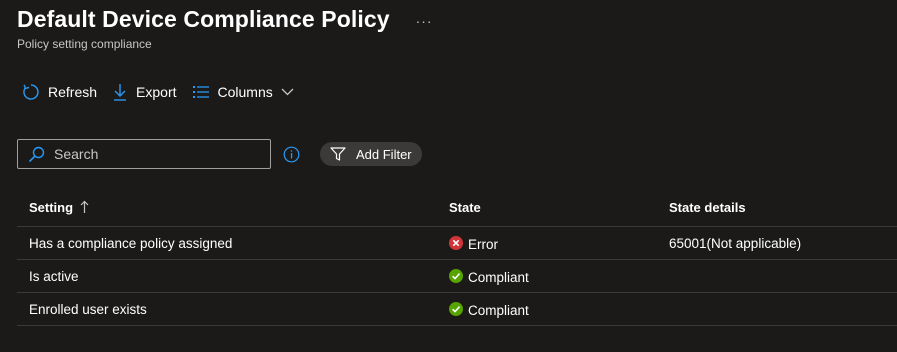  What do you see at coordinates (120, 92) in the screenshot?
I see `download-icon` at bounding box center [120, 92].